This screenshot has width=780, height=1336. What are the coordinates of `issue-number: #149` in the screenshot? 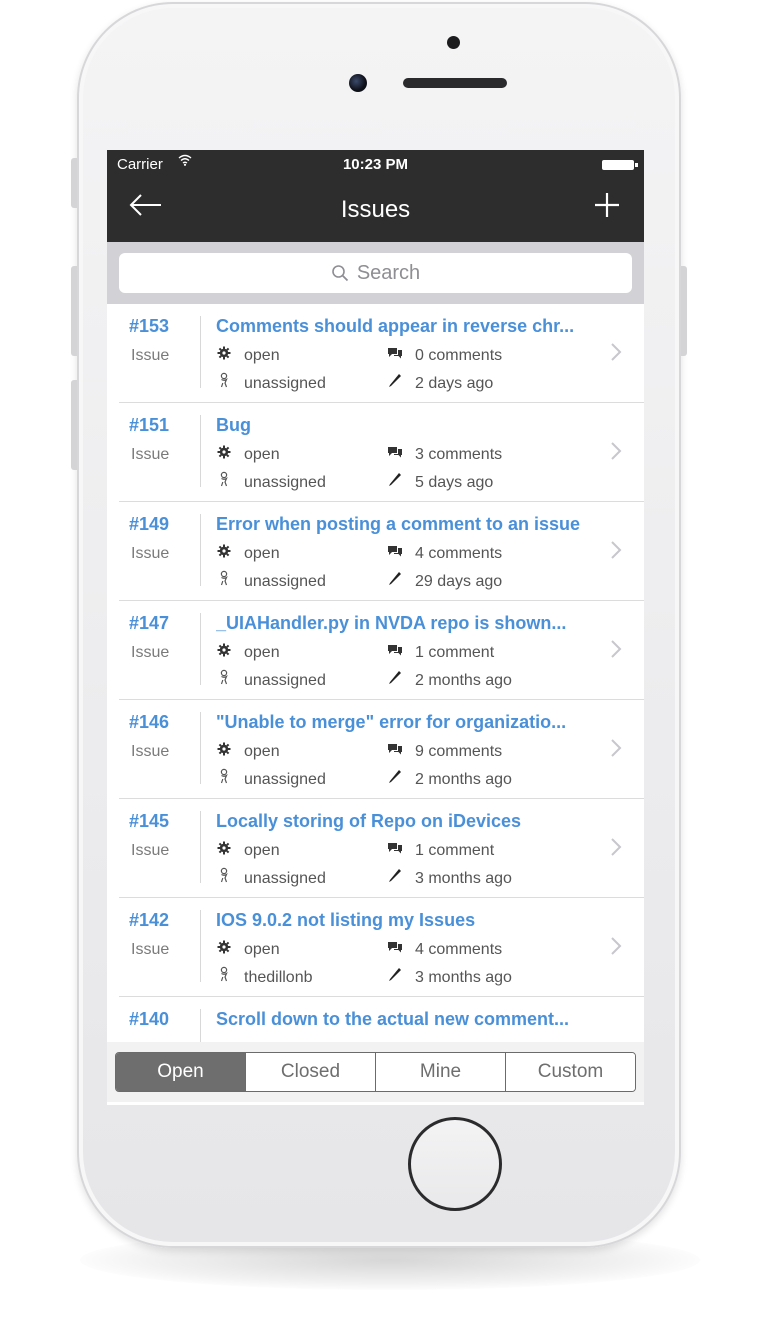 It's located at (149, 524).